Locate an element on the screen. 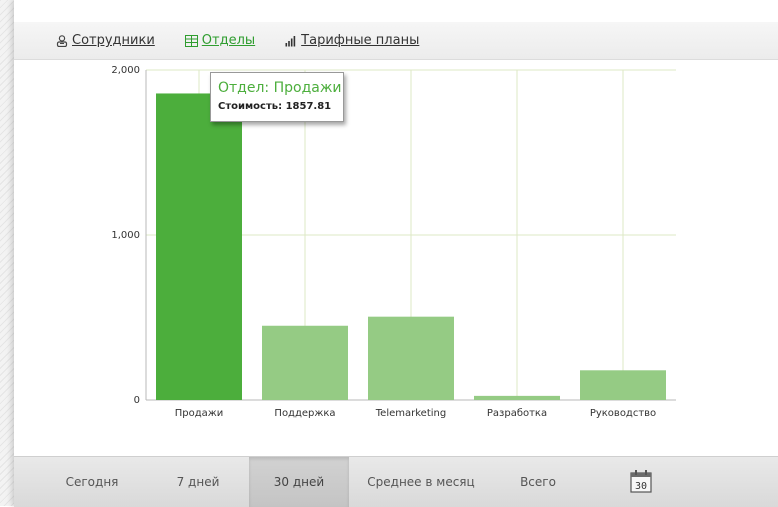 The height and width of the screenshot is (507, 778). period-7-days-button: 7 дней is located at coordinates (198, 482).